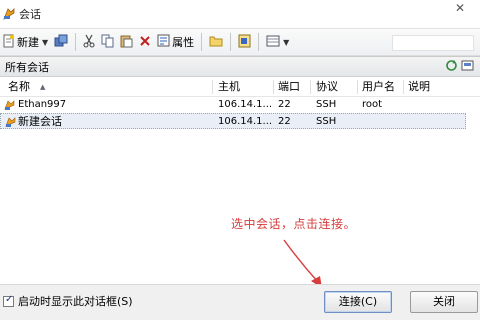  I want to click on startup-checkbox-group: ✓ 启动时显示此对话框(S), so click(68, 301).